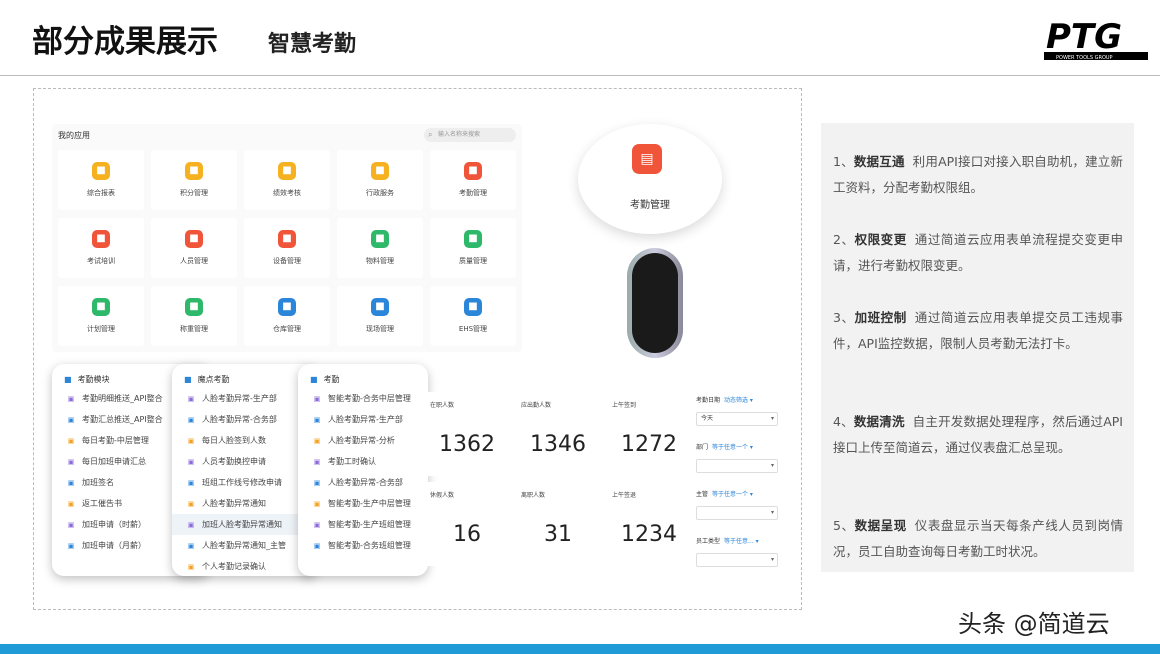 Image resolution: width=1160 pixels, height=654 pixels. Describe the element at coordinates (647, 159) in the screenshot. I see `attendance-icon: ▤` at that location.